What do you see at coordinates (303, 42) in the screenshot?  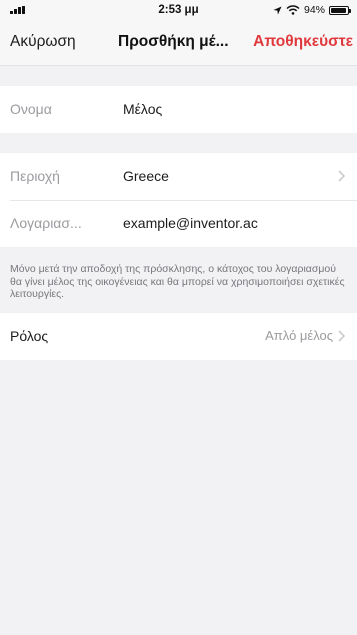 I see `save-button: Αποθηκεύστε` at bounding box center [303, 42].